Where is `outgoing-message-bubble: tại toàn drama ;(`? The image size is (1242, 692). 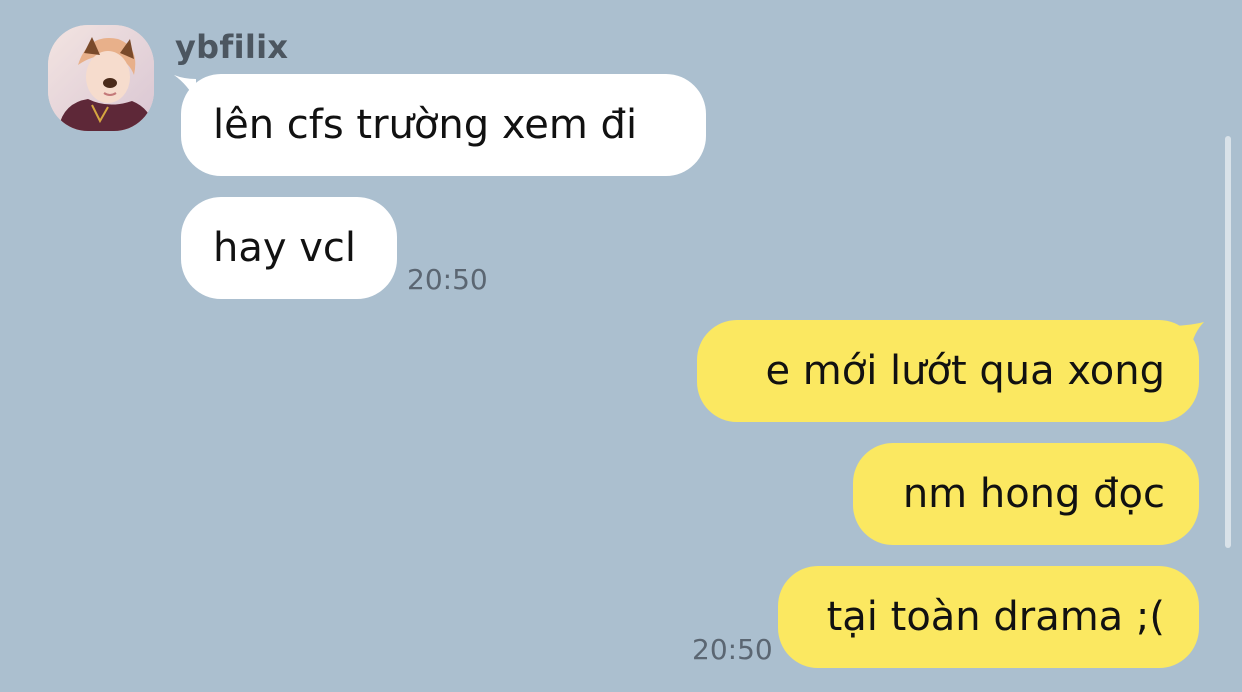
outgoing-message-bubble: tại toàn drama ;( is located at coordinates (988, 617).